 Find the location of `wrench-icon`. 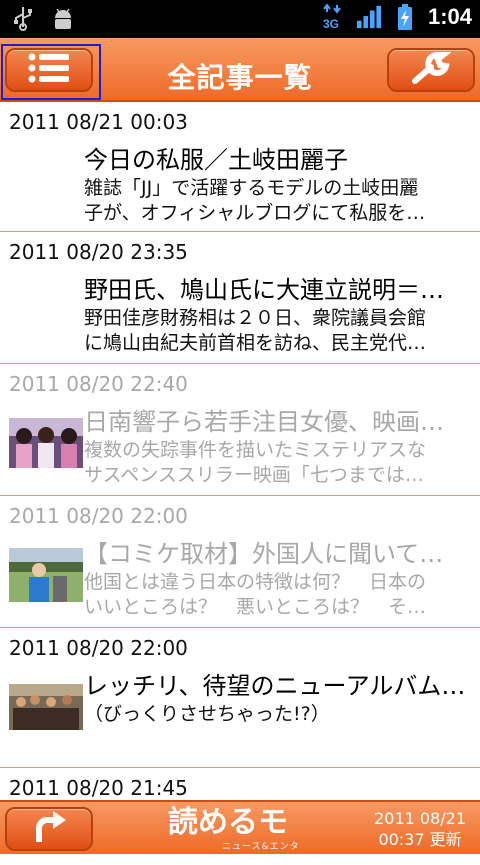

wrench-icon is located at coordinates (431, 70).